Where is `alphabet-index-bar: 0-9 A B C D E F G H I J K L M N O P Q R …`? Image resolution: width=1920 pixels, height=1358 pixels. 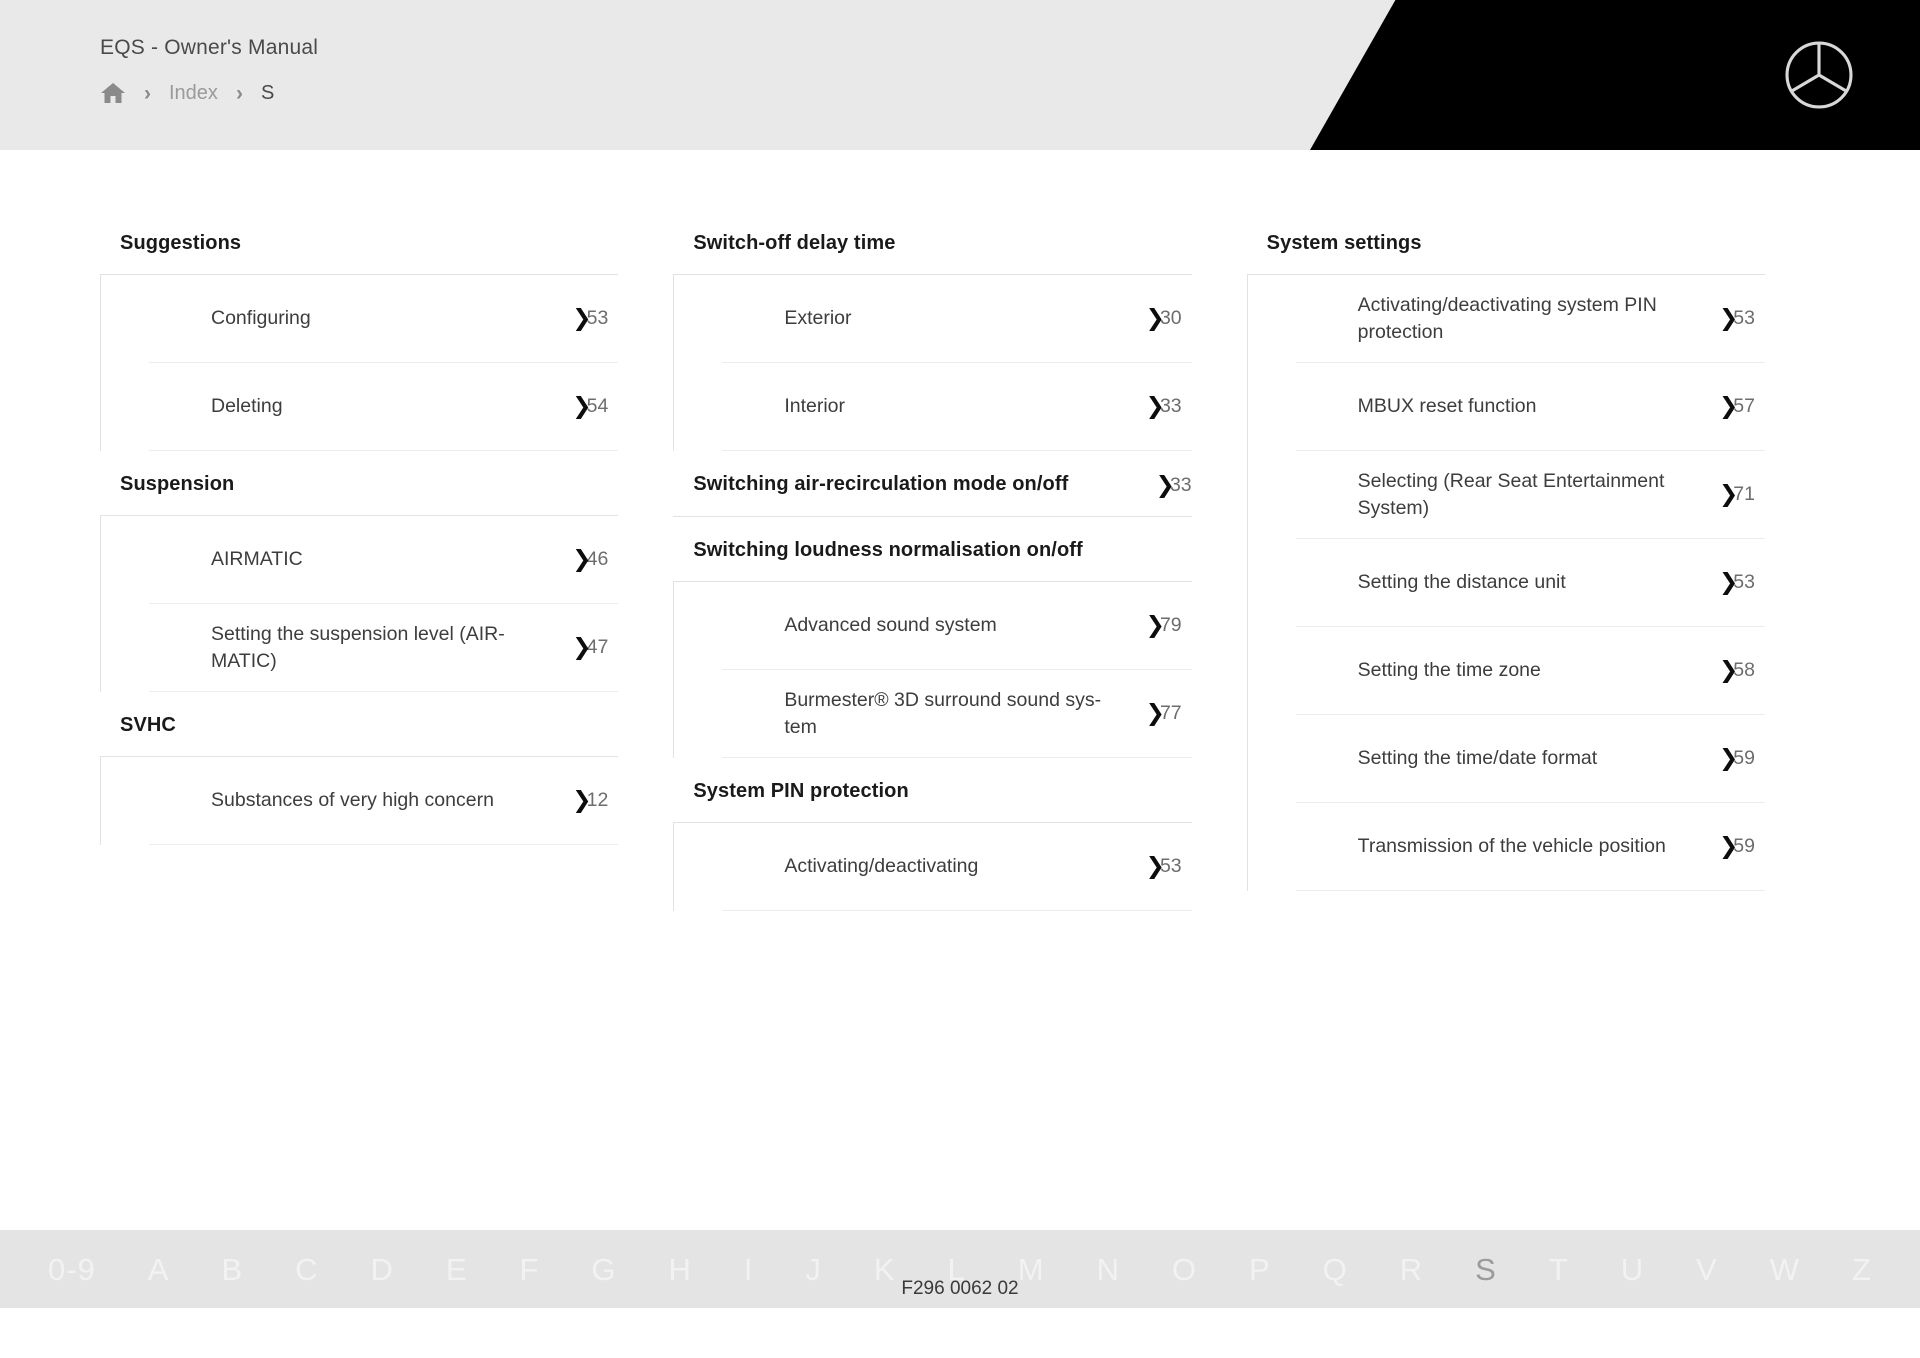
alphabet-index-bar: 0-9 A B C D E F G H I J K L M N O P Q R … is located at coordinates (960, 1269).